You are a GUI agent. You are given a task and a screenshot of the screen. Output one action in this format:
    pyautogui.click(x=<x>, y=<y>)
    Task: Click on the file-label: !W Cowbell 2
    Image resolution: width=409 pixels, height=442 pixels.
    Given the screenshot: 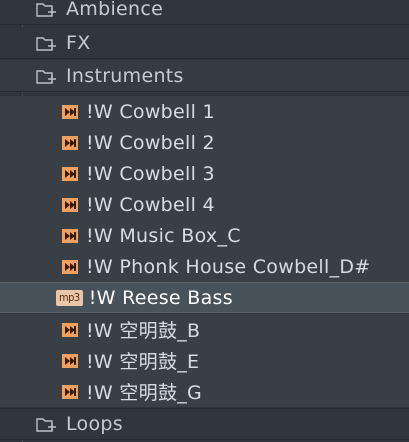 What is the action you would take?
    pyautogui.click(x=150, y=142)
    